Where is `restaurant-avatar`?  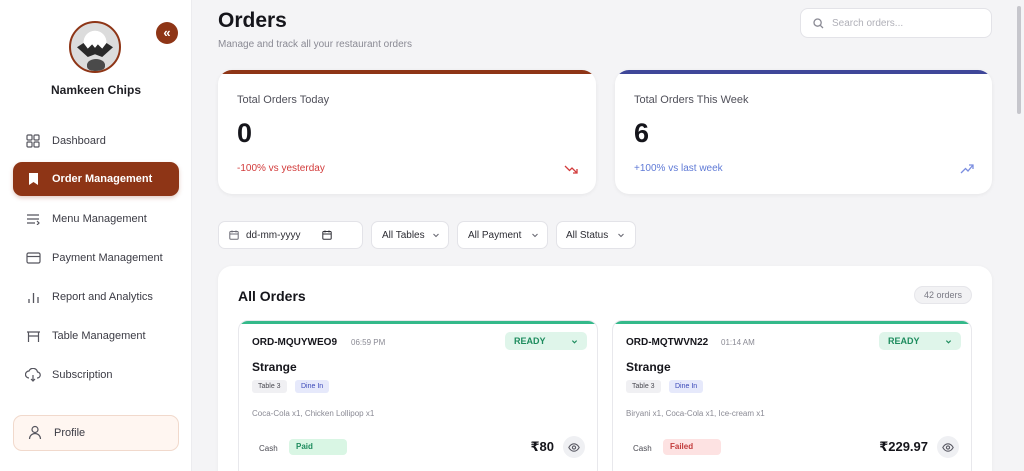
restaurant-avatar is located at coordinates (95, 47).